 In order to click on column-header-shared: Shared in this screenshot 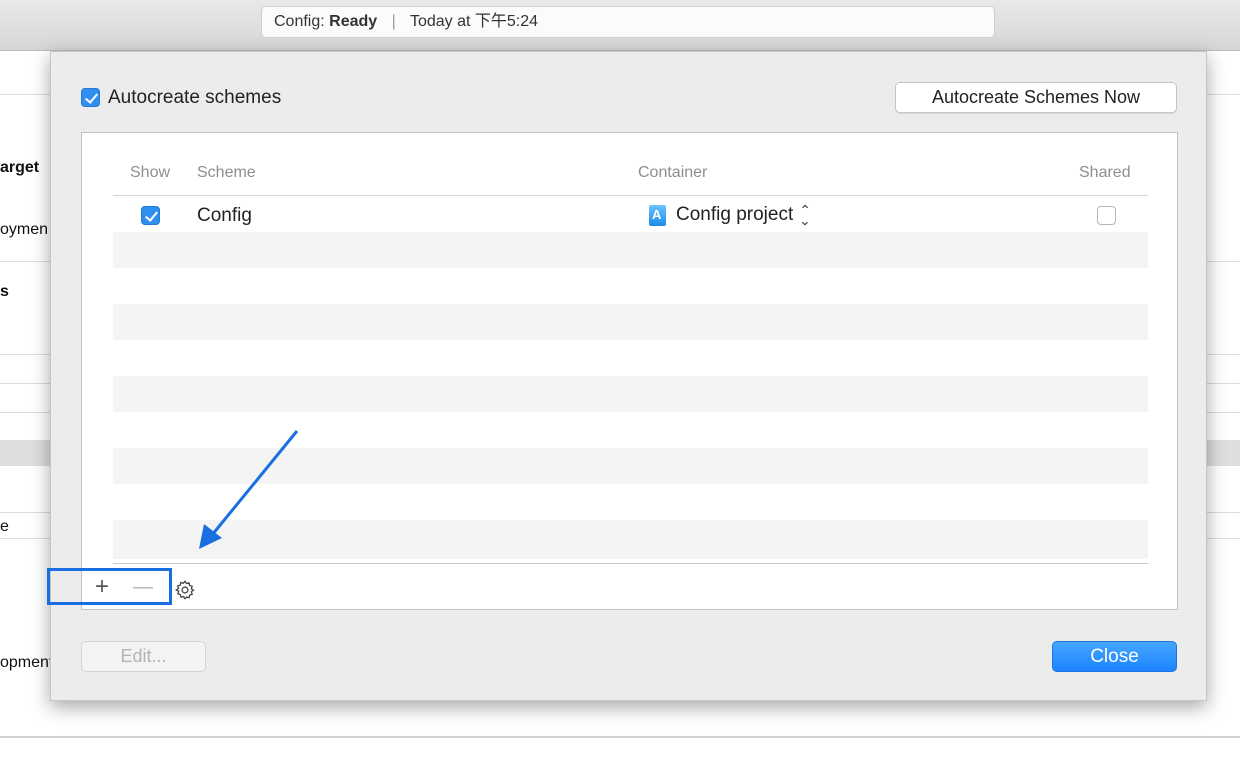, I will do `click(1105, 173)`.